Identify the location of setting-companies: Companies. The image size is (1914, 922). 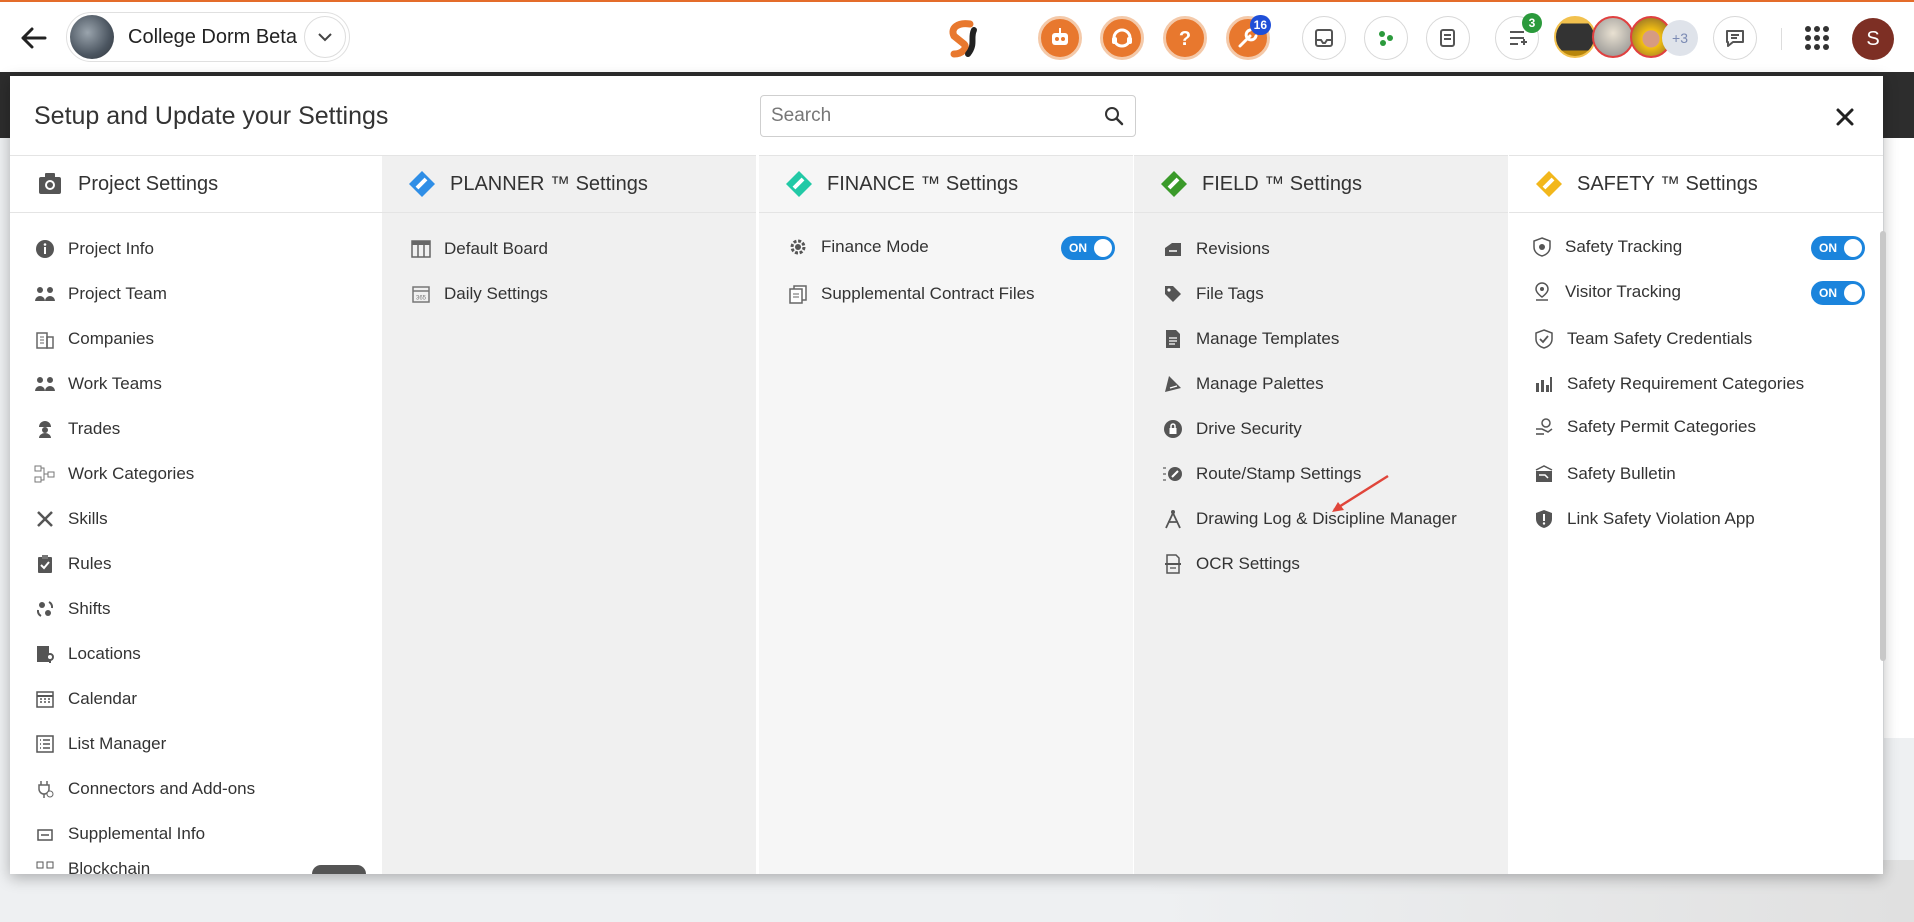
(94, 339).